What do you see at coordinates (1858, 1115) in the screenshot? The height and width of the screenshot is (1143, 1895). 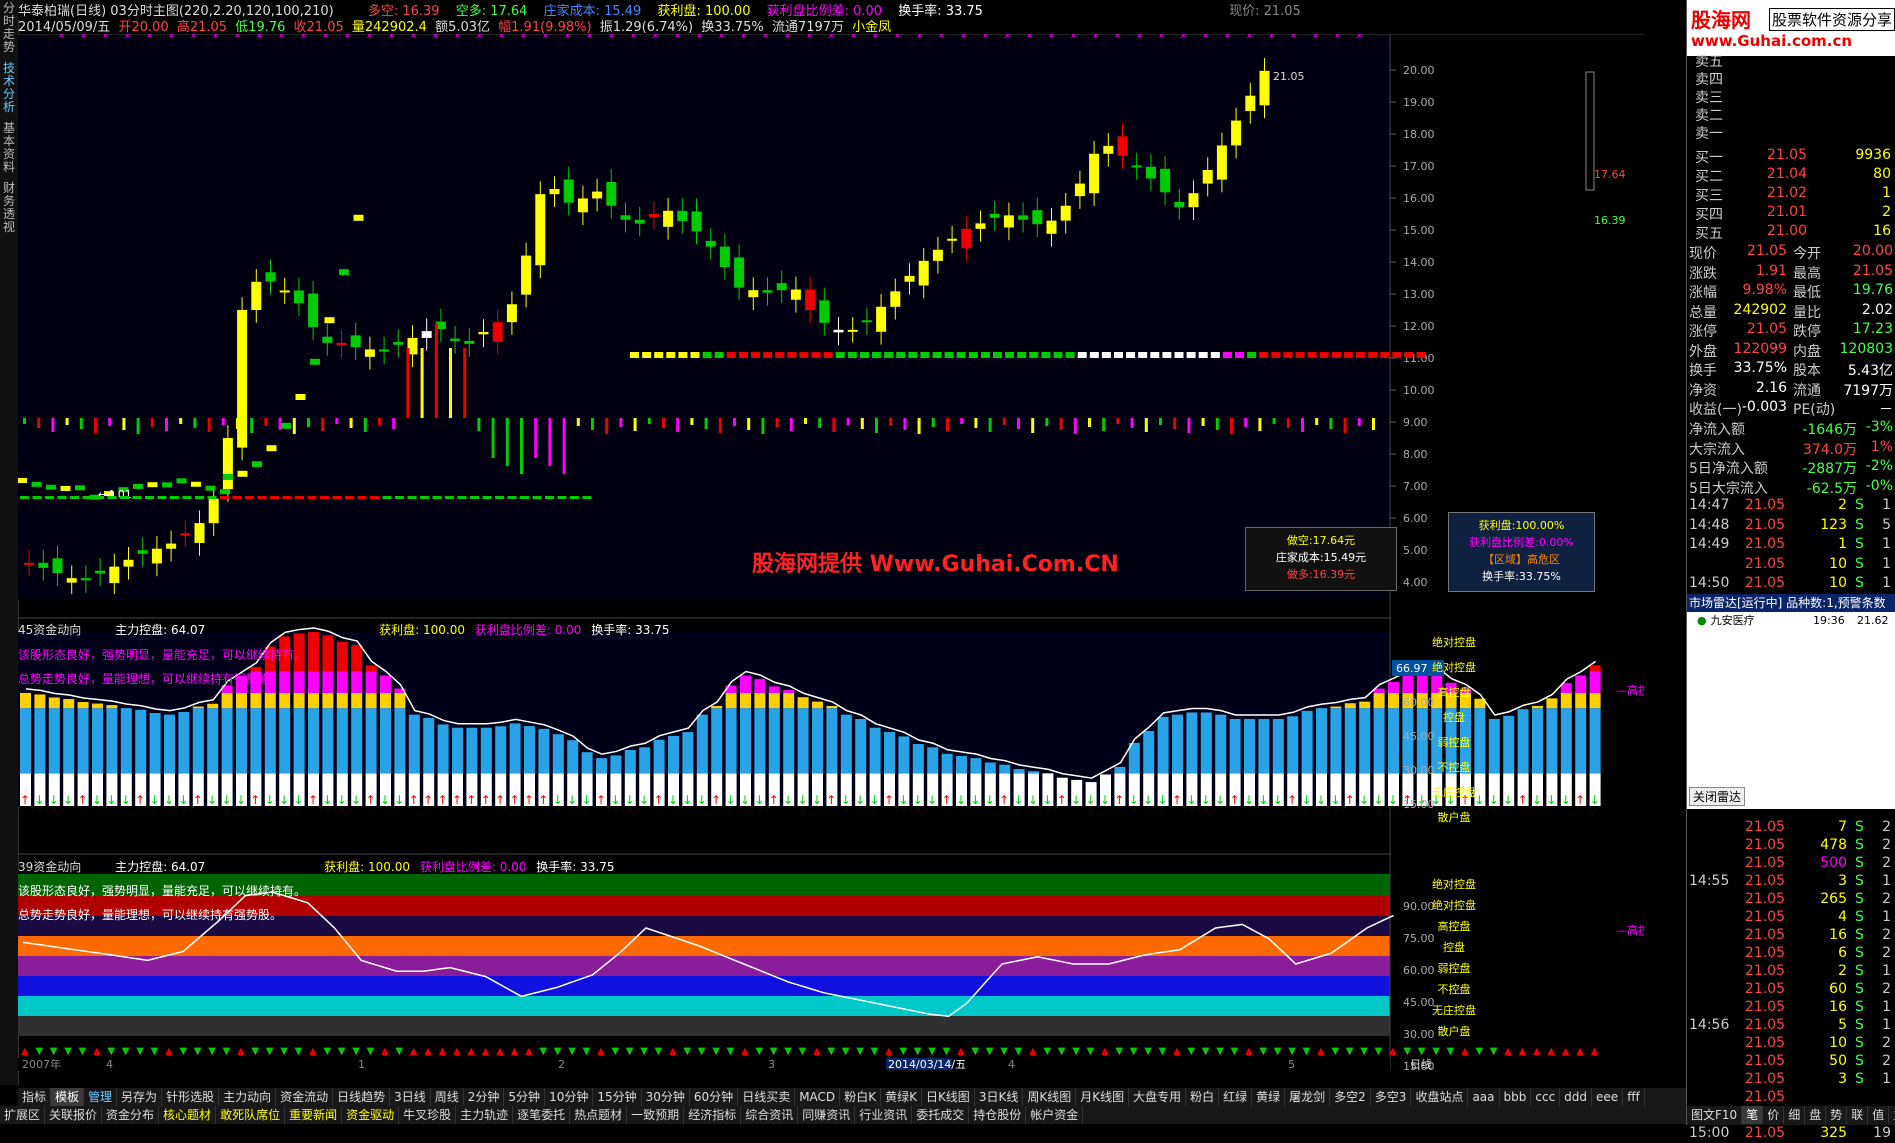 I see `right-tab-6: 联` at bounding box center [1858, 1115].